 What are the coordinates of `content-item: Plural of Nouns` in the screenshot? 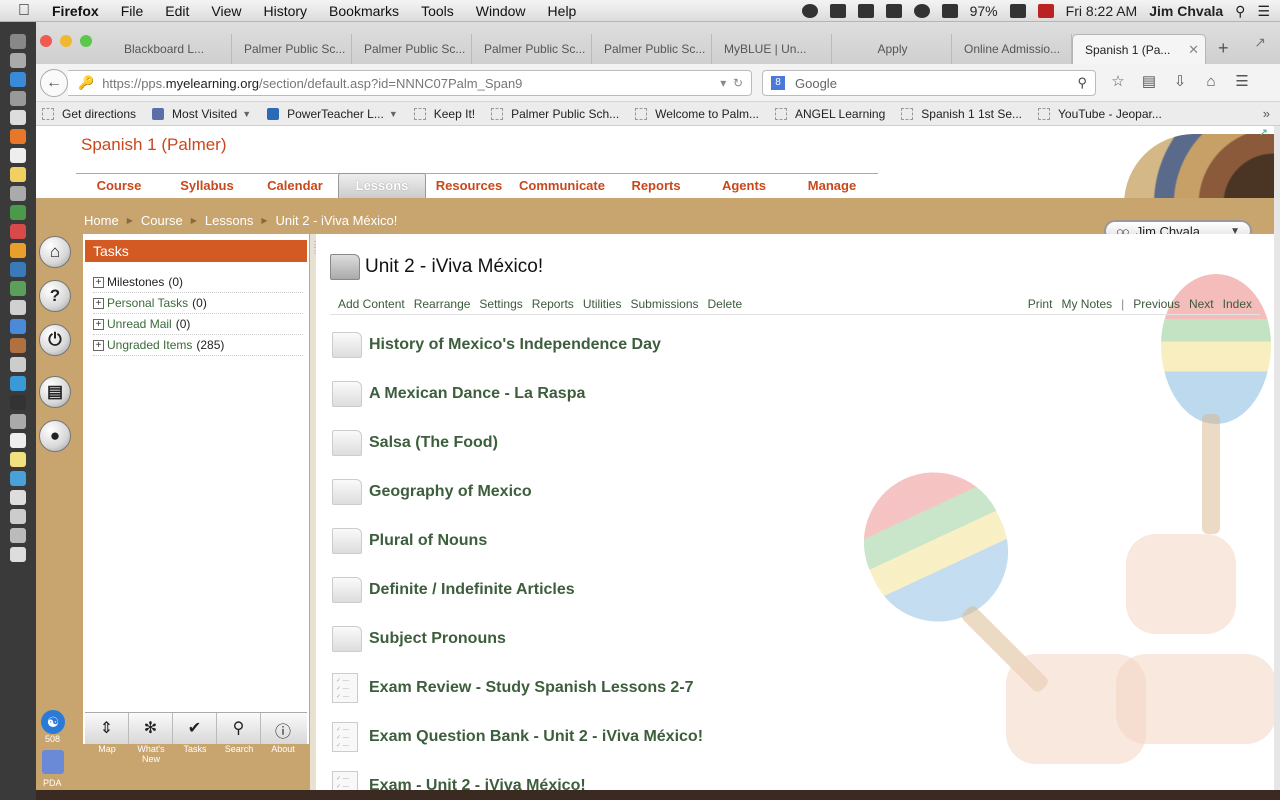 It's located at (682, 540).